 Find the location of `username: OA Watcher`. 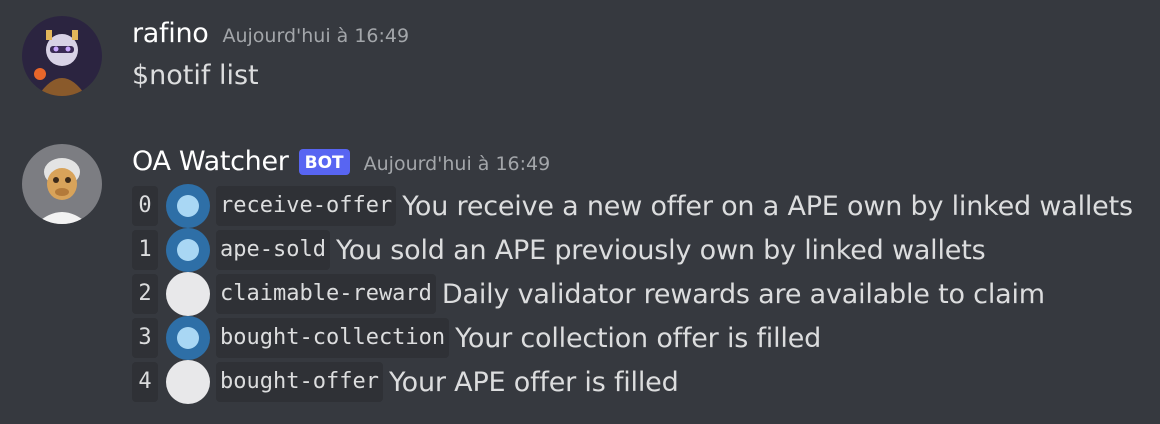

username: OA Watcher is located at coordinates (210, 161).